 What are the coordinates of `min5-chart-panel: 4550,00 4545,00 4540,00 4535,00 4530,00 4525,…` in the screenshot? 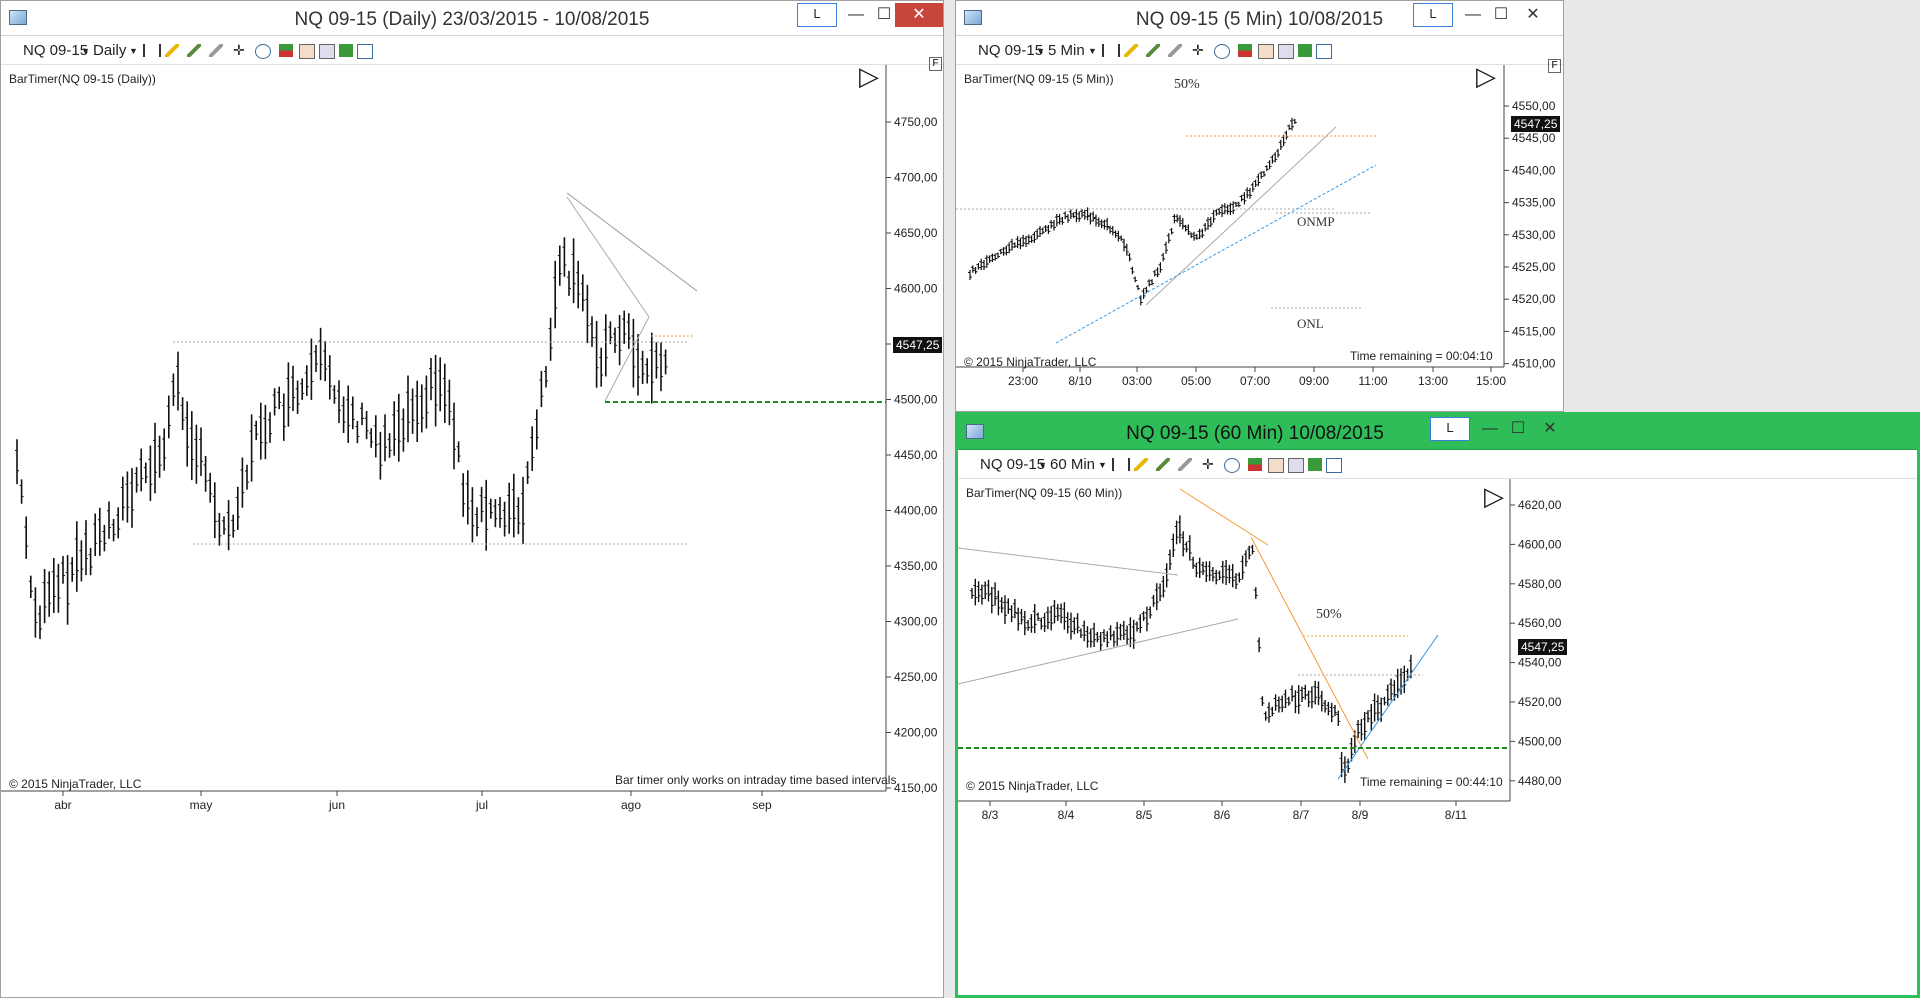 It's located at (1259, 235).